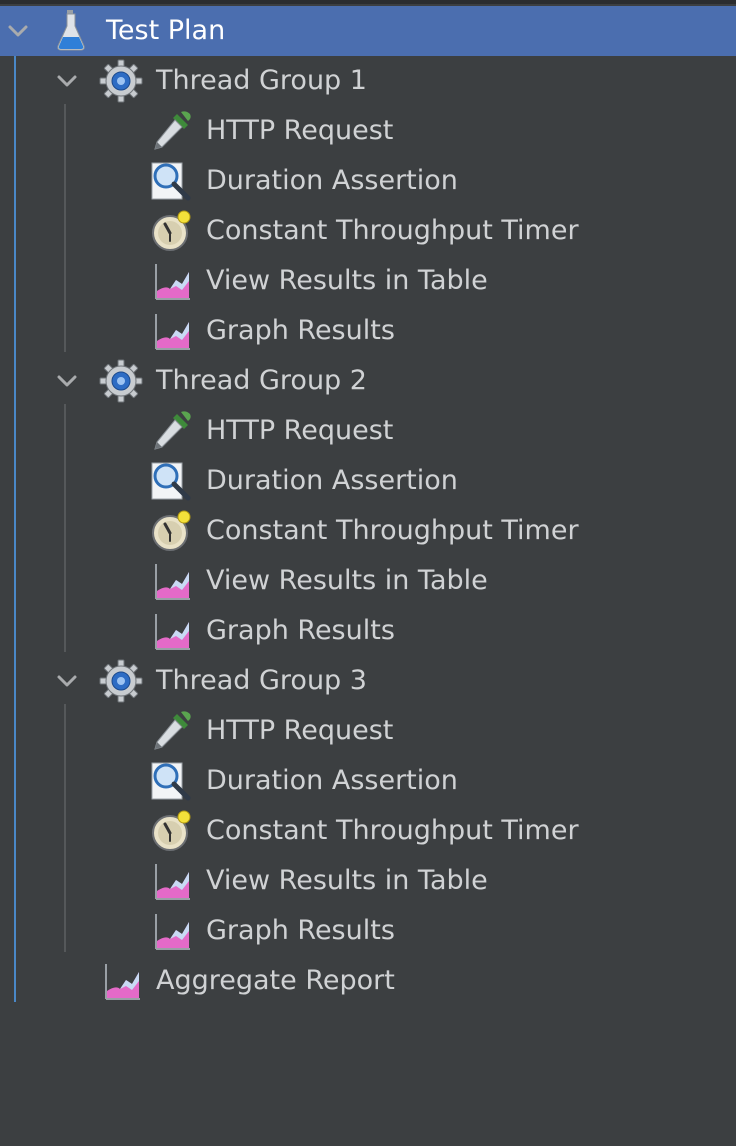 The width and height of the screenshot is (736, 1146). I want to click on tree-node-thread-group-3: Thread Group 3, so click(368, 681).